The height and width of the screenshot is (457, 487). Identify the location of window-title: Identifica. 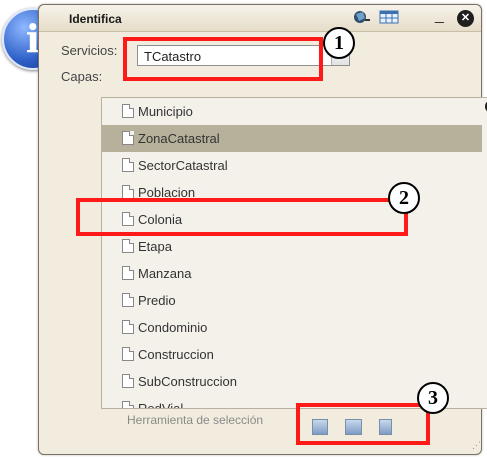
(95, 19).